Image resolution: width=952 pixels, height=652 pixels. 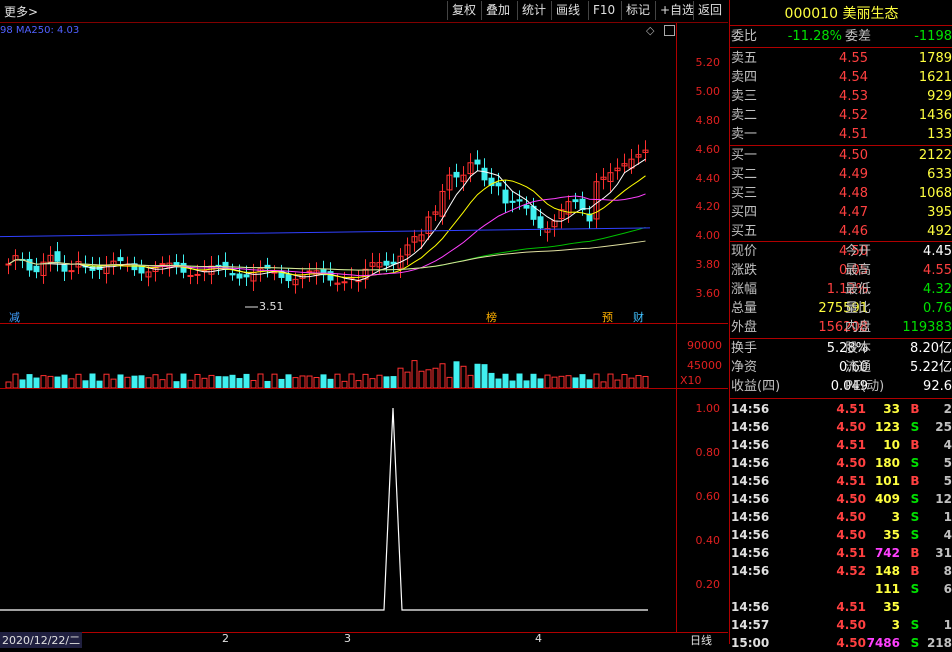 What do you see at coordinates (607, 317) in the screenshot?
I see `event-marker-forecast: 预` at bounding box center [607, 317].